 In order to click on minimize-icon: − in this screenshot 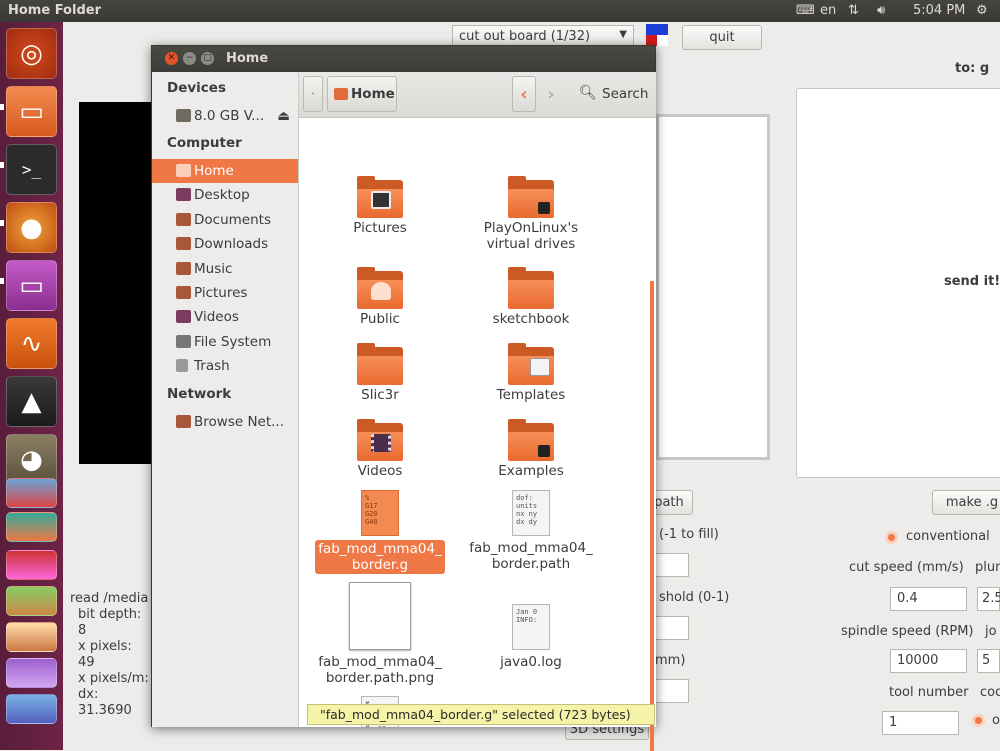, I will do `click(189, 58)`.